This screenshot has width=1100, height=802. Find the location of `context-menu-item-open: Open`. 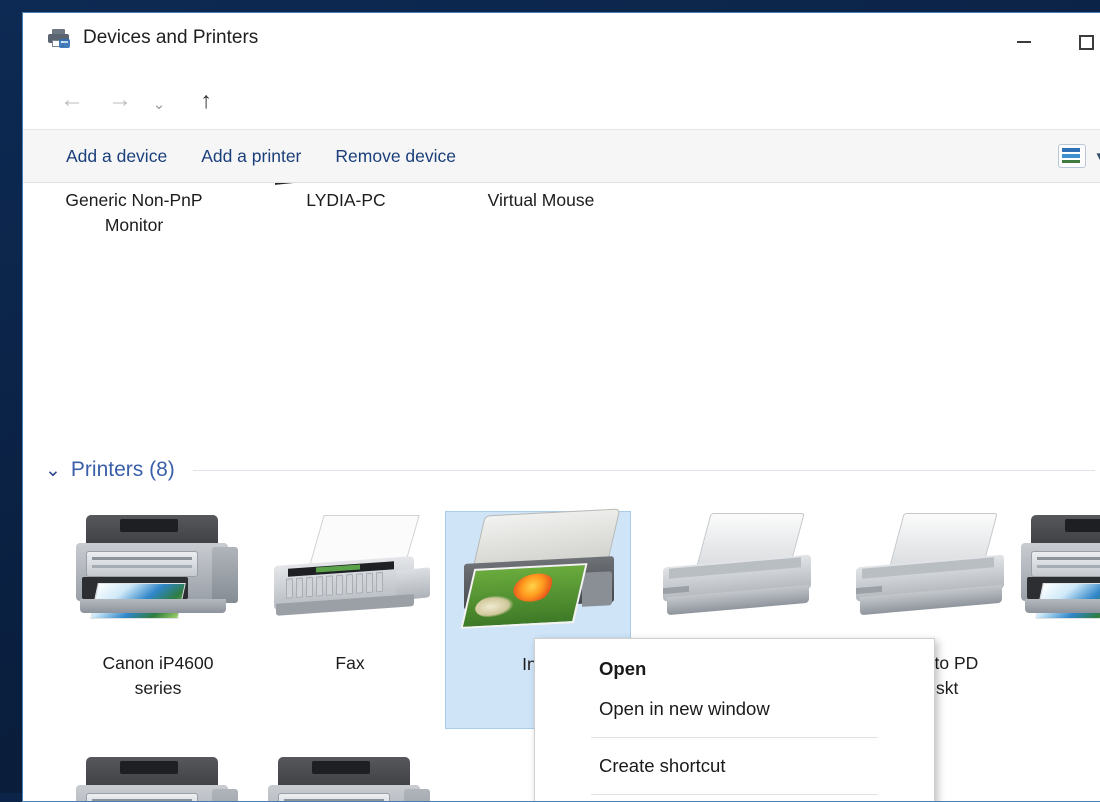

context-menu-item-open: Open is located at coordinates (734, 669).